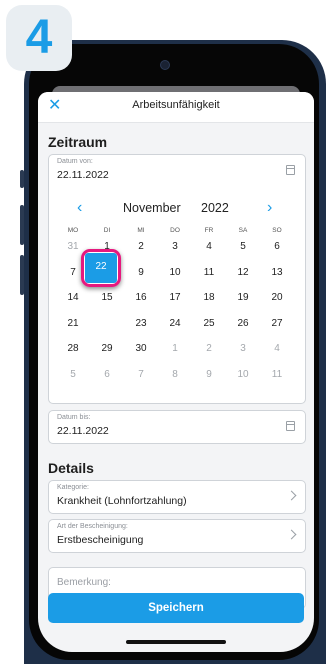  I want to click on calendar-day: 16, so click(141, 297).